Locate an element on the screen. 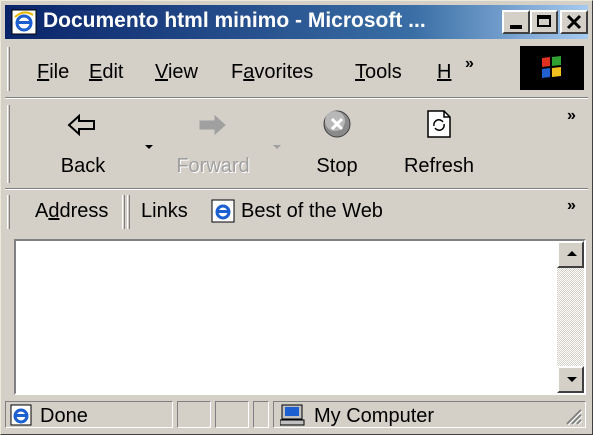  links-overflow-chevron: » is located at coordinates (571, 206).